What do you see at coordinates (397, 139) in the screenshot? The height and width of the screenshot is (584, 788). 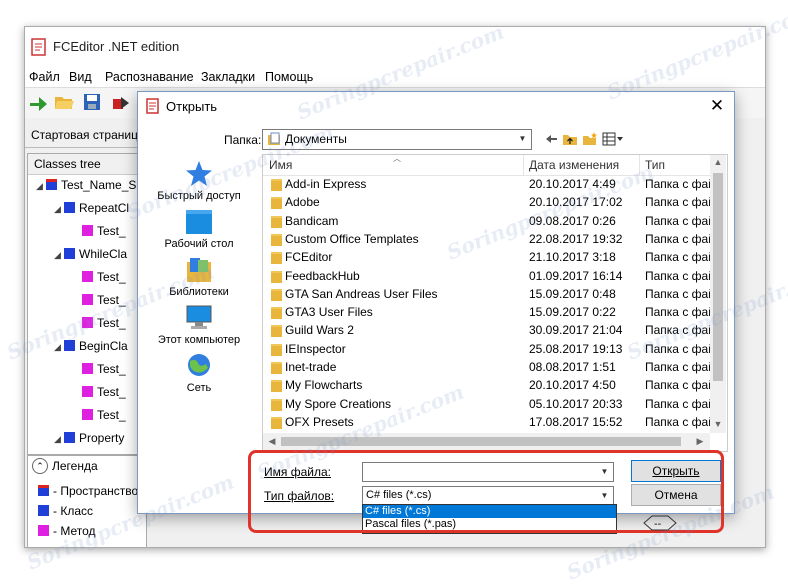 I see `folder-combo: Документы ▼` at bounding box center [397, 139].